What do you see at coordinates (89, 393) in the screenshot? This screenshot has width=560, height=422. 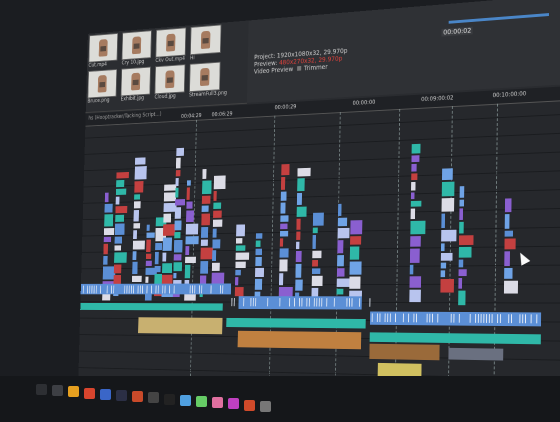 I see `chrome-icon` at bounding box center [89, 393].